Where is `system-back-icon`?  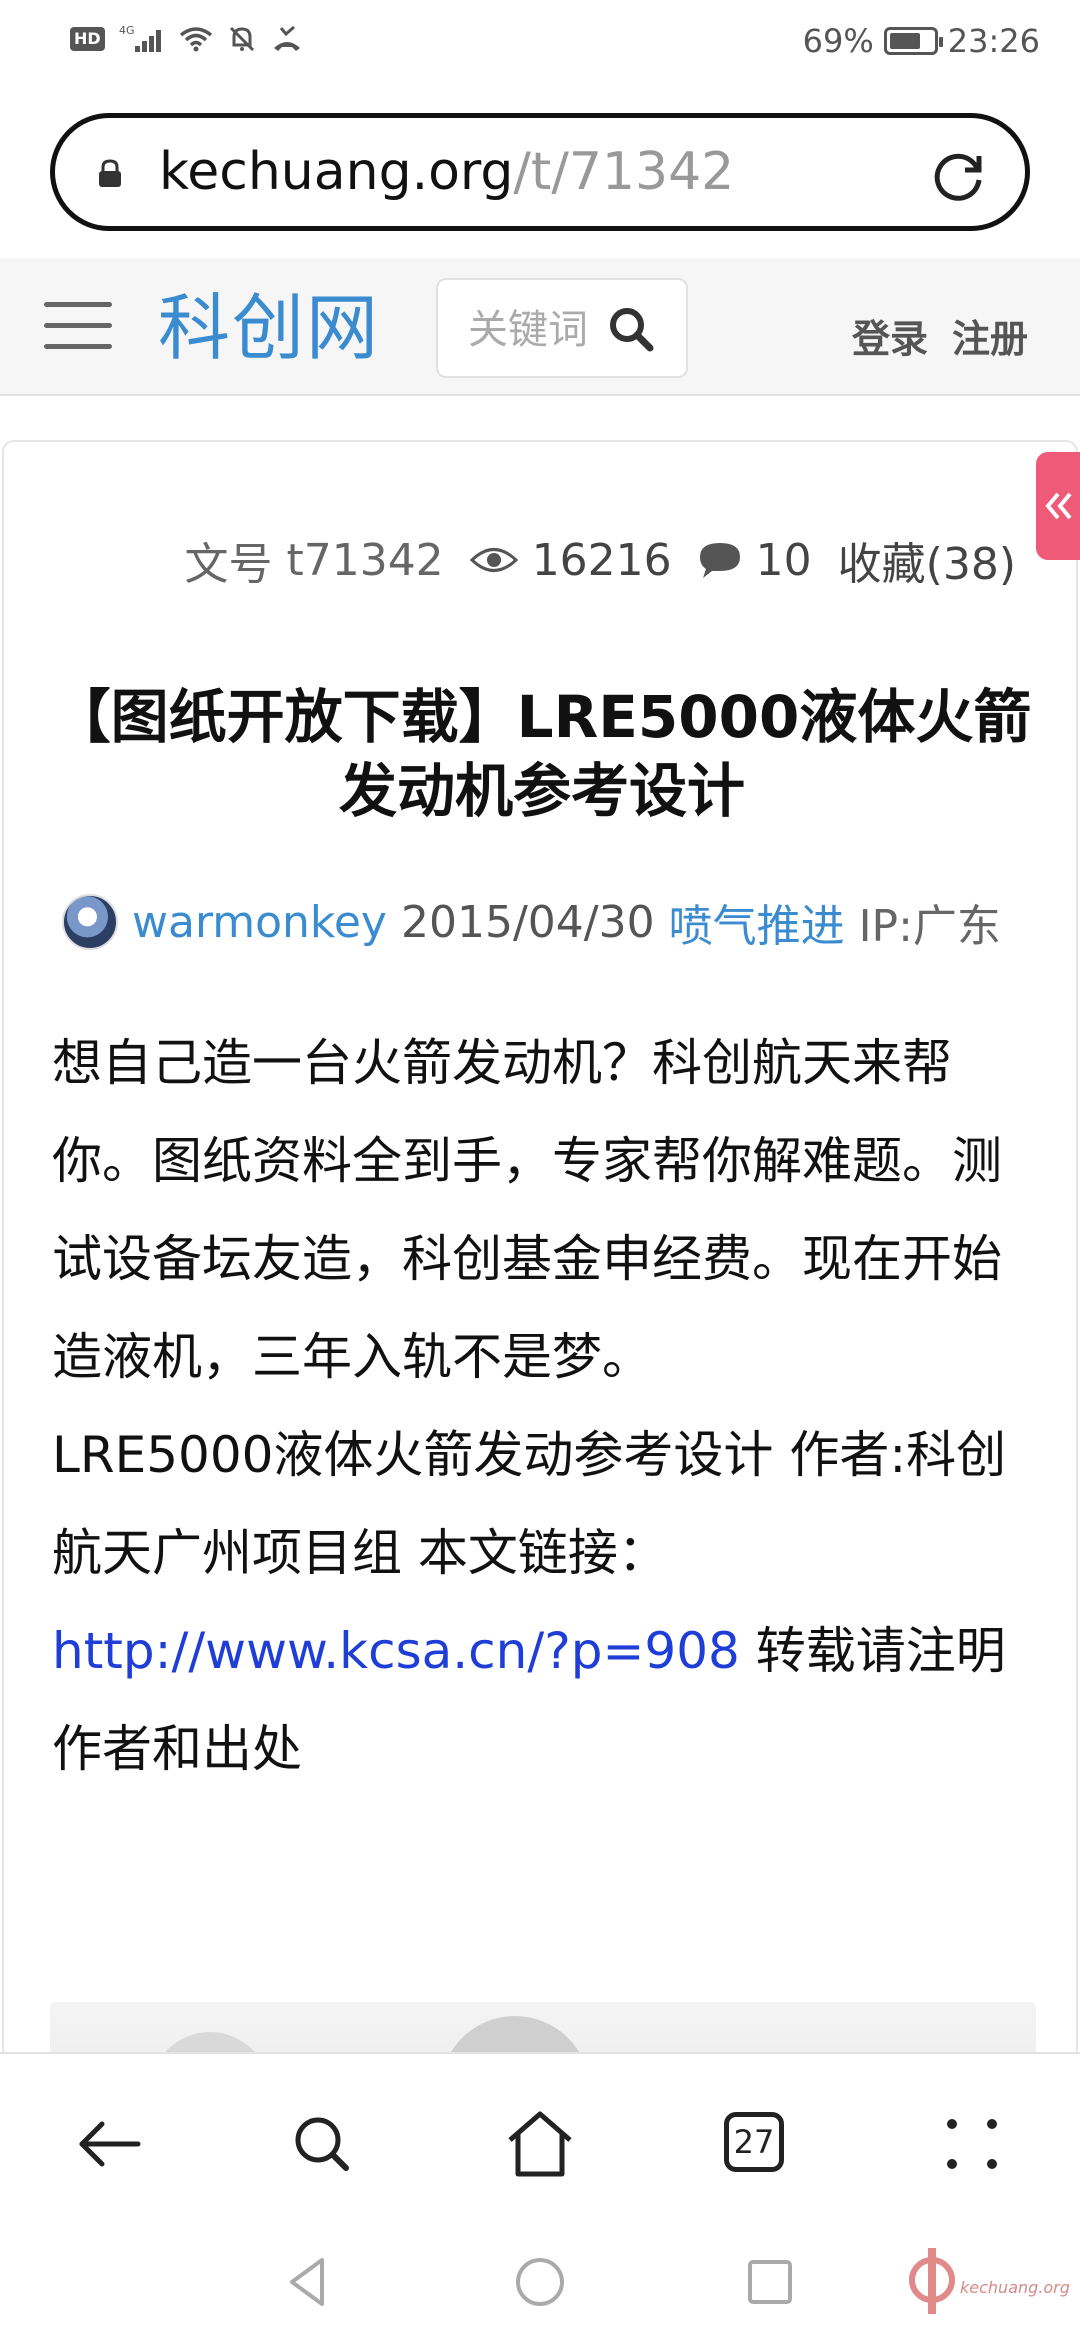
system-back-icon is located at coordinates (310, 2282).